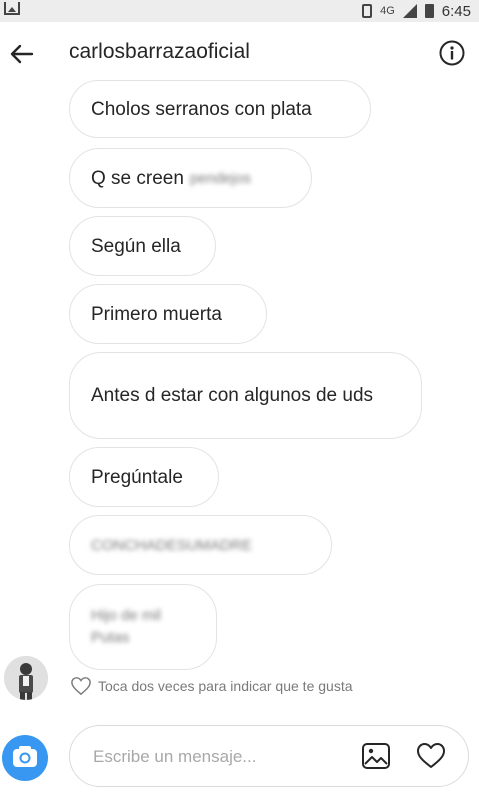  Describe the element at coordinates (156, 314) in the screenshot. I see `message-text: Primero muerta` at that location.